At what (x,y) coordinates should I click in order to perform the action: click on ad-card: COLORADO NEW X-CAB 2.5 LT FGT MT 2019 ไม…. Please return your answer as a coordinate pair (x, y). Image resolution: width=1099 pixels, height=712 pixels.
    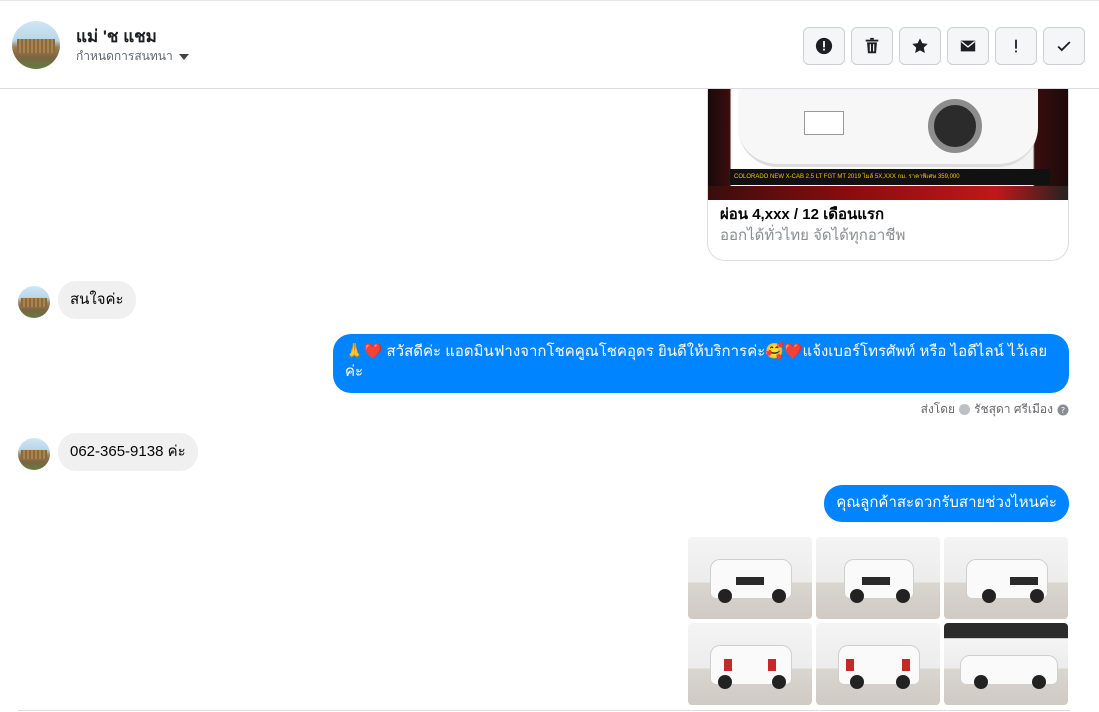
    Looking at the image, I should click on (888, 175).